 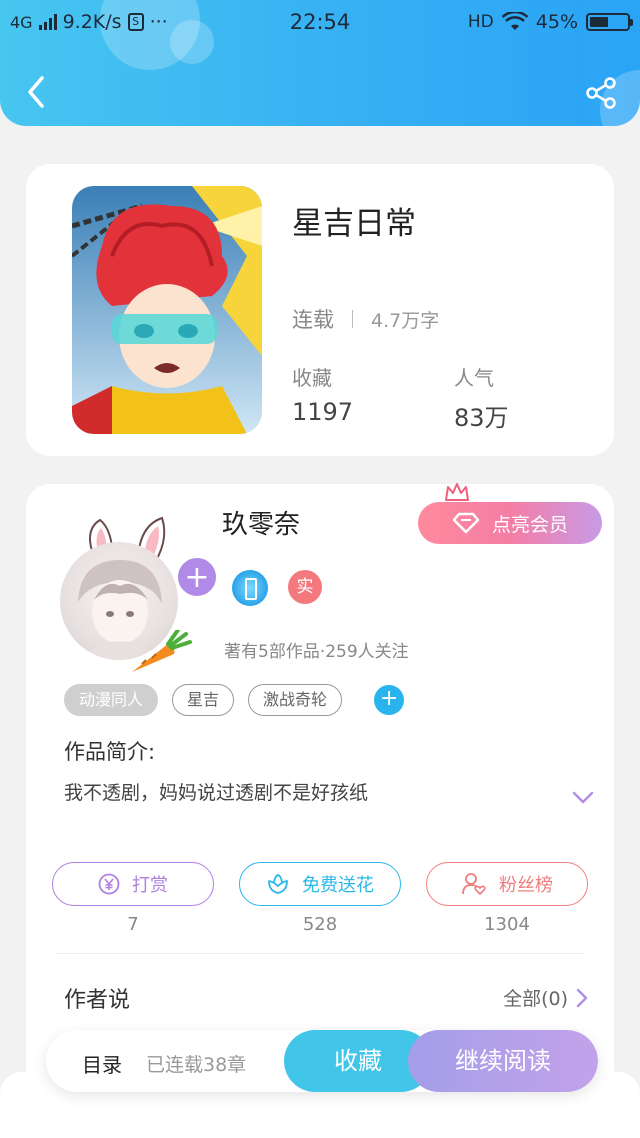 I want to click on chevron-left-icon, so click(x=36, y=92).